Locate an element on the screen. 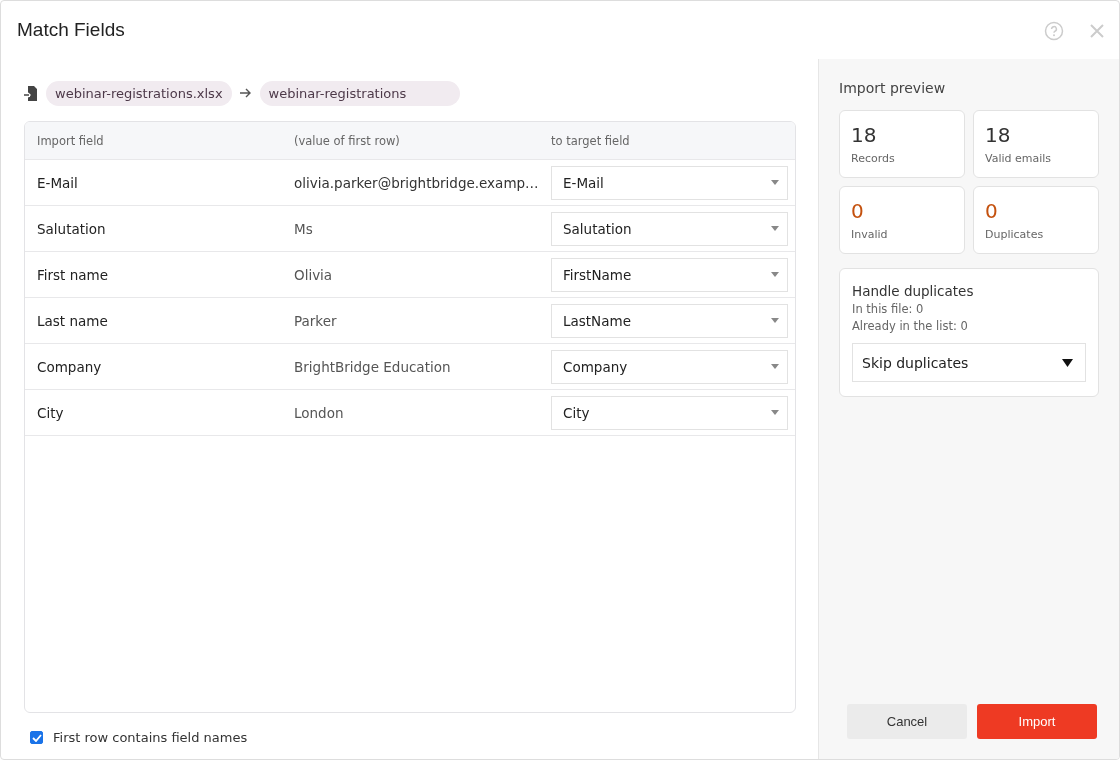 The height and width of the screenshot is (760, 1120). import-field-cell-text: First name is located at coordinates (73, 274).